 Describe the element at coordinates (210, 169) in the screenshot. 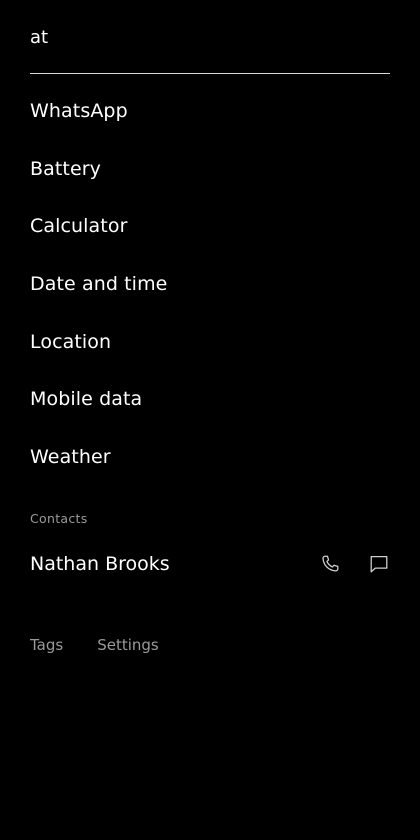

I see `result-battery: Battery` at that location.